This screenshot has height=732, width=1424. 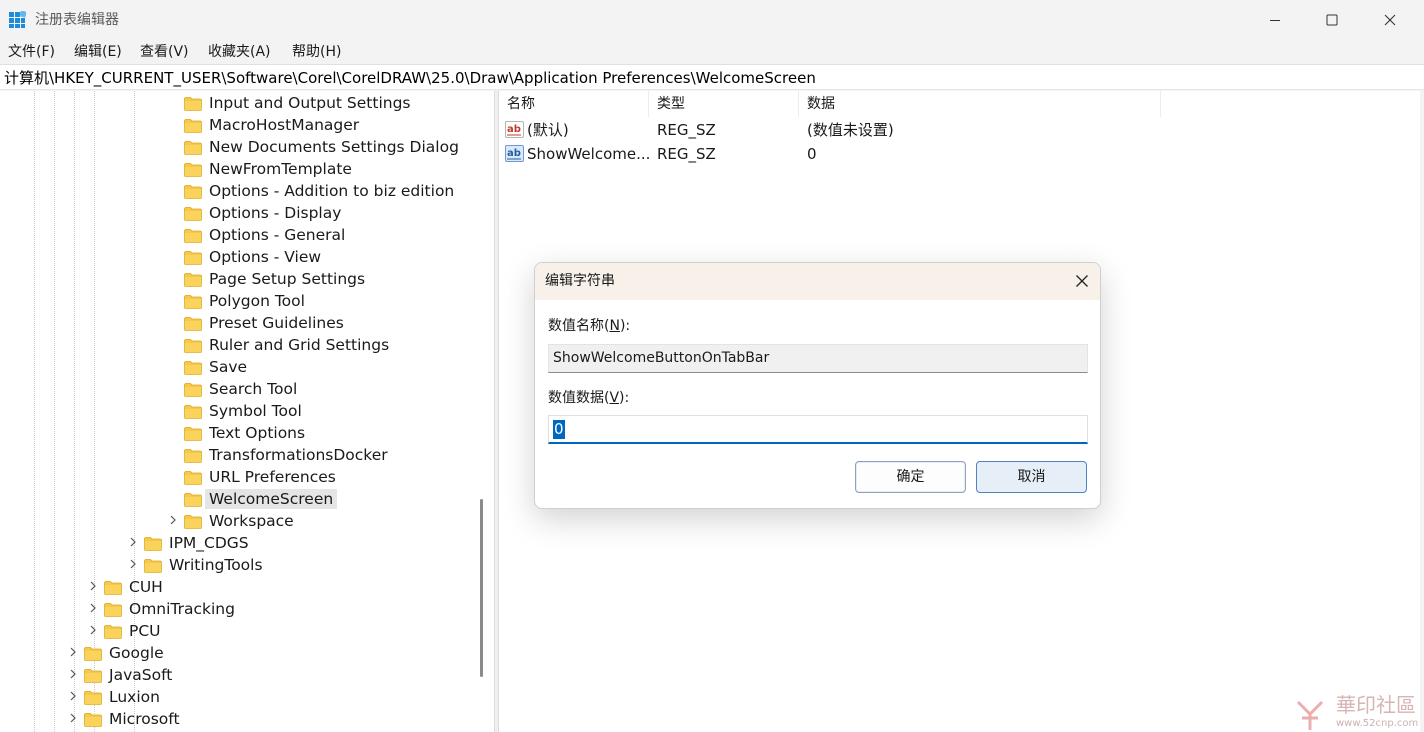 I want to click on tree-item: New Documents Settings Dialog, so click(x=235, y=147).